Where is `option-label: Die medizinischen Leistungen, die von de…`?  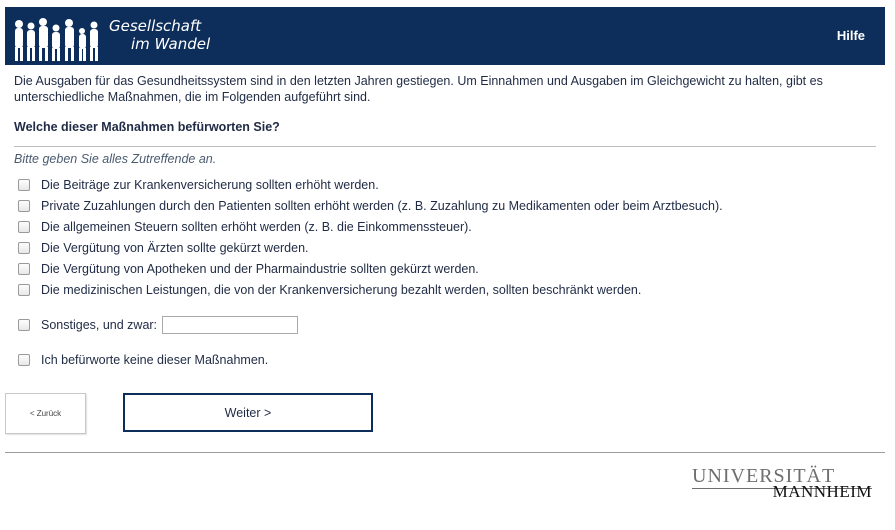
option-label: Die medizinischen Leistungen, die von de… is located at coordinates (341, 290).